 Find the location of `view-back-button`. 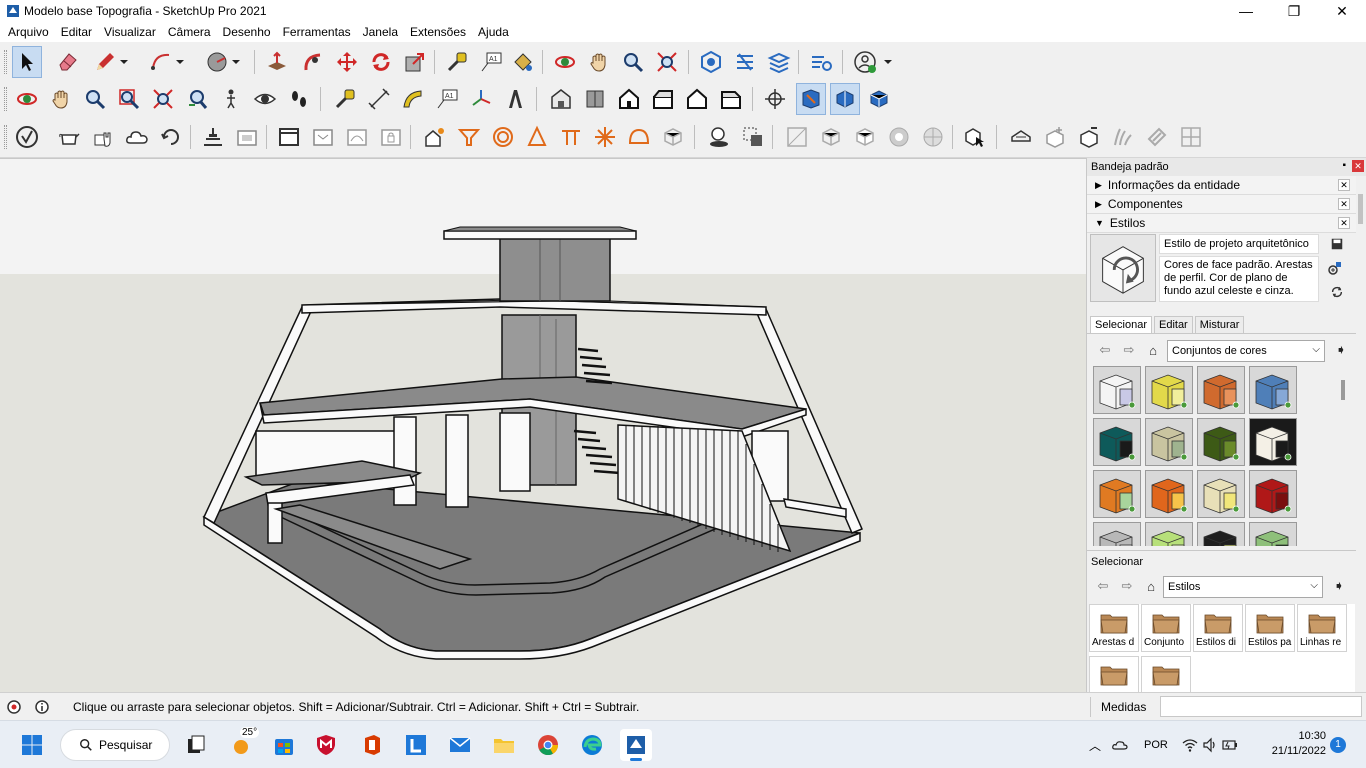

view-back-button is located at coordinates (697, 99).